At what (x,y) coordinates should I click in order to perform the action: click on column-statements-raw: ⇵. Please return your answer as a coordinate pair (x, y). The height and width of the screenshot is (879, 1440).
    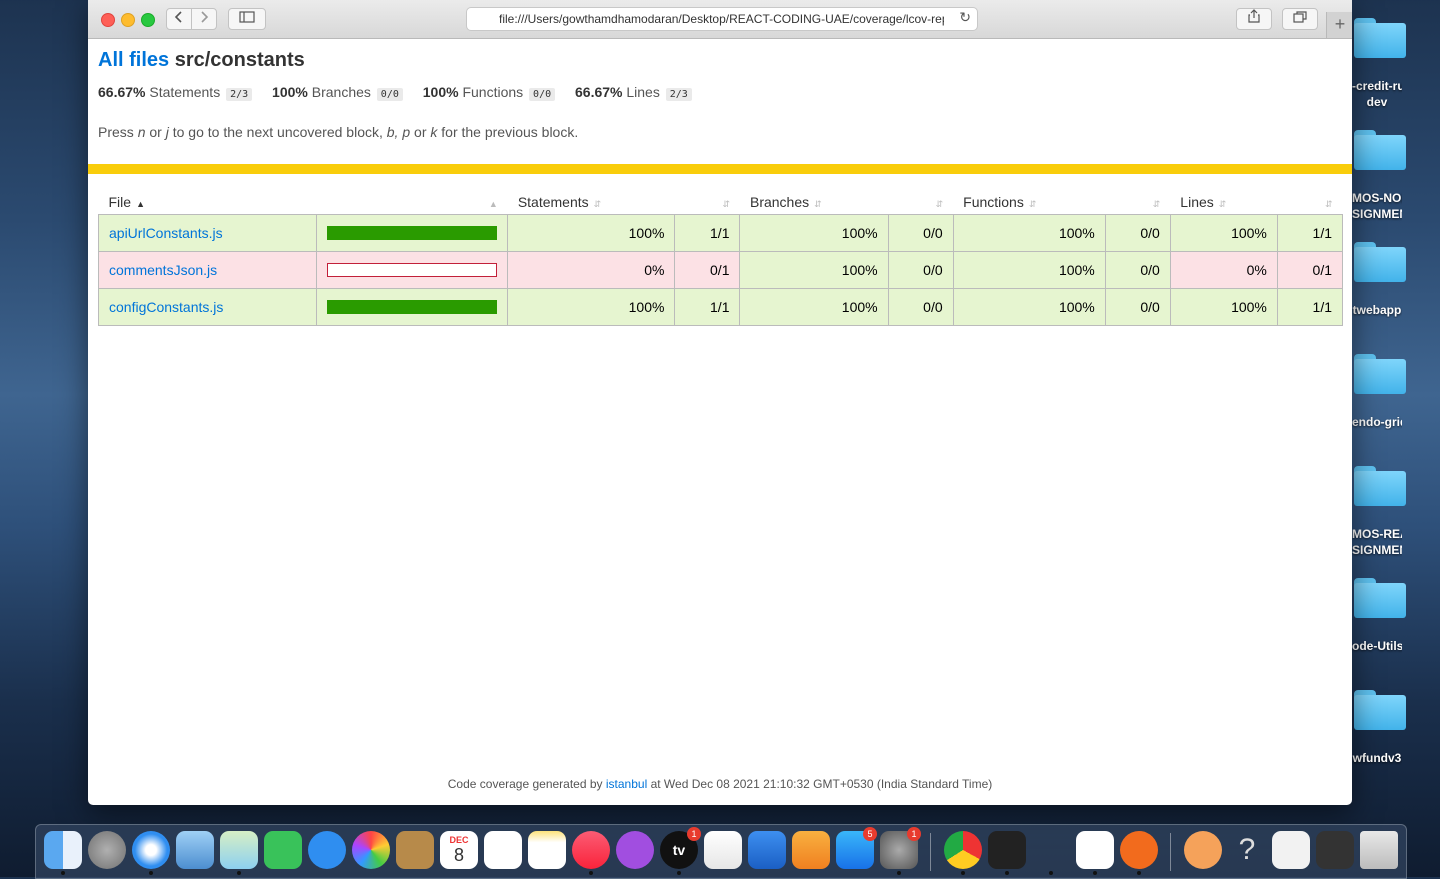
    Looking at the image, I should click on (707, 202).